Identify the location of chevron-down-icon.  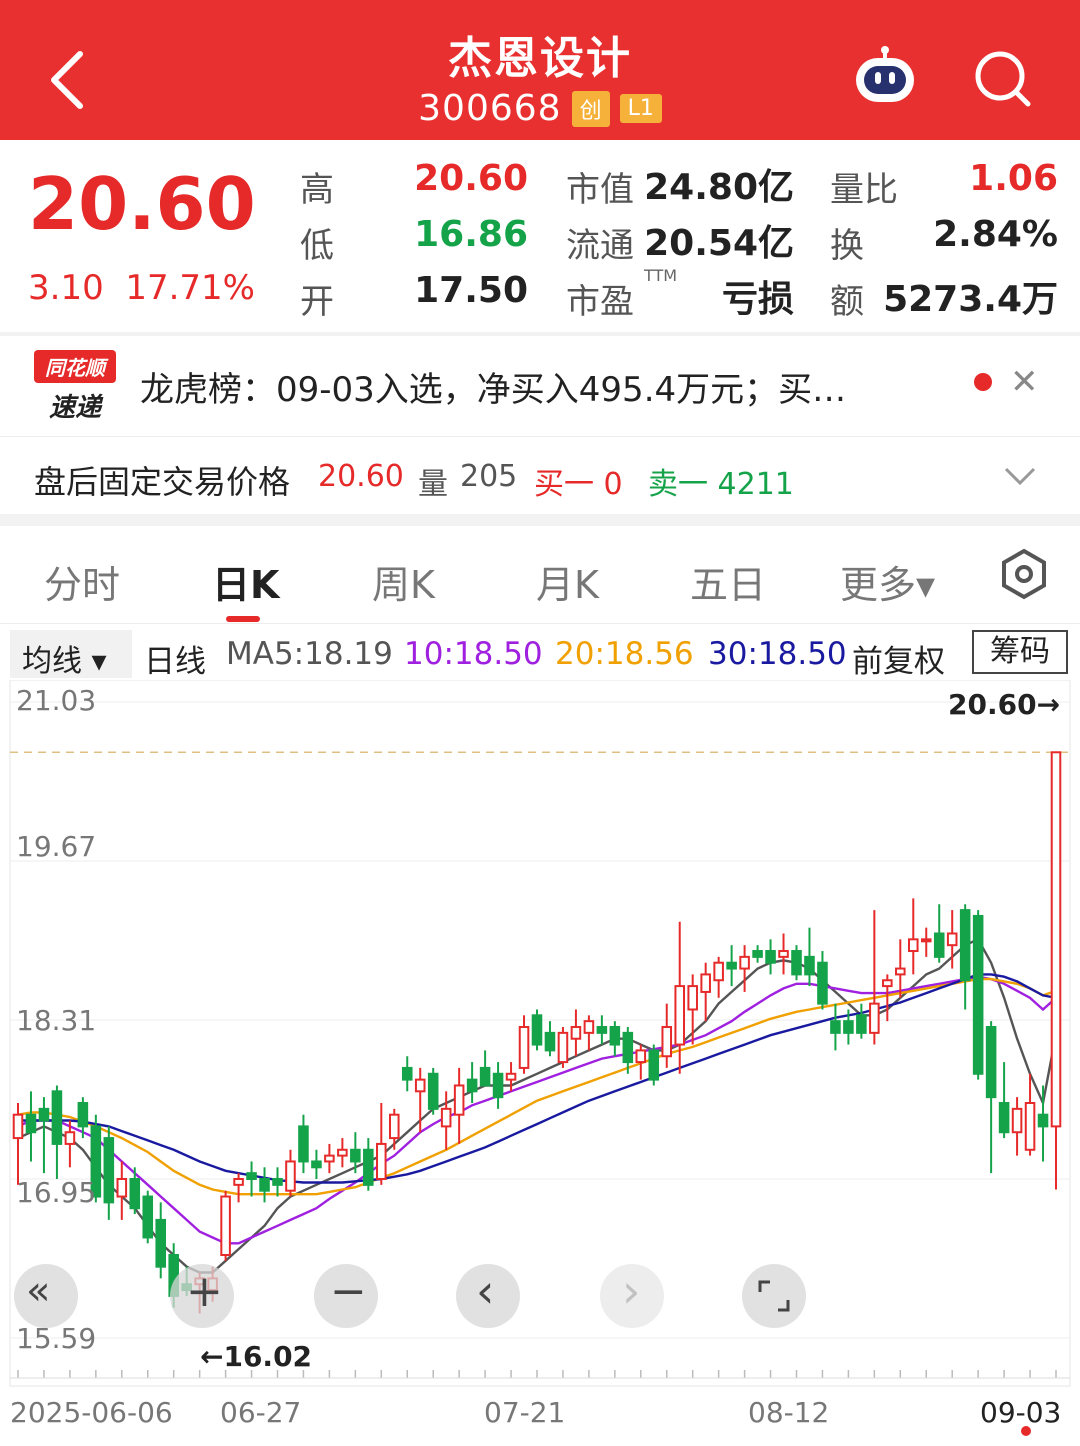
(1020, 476).